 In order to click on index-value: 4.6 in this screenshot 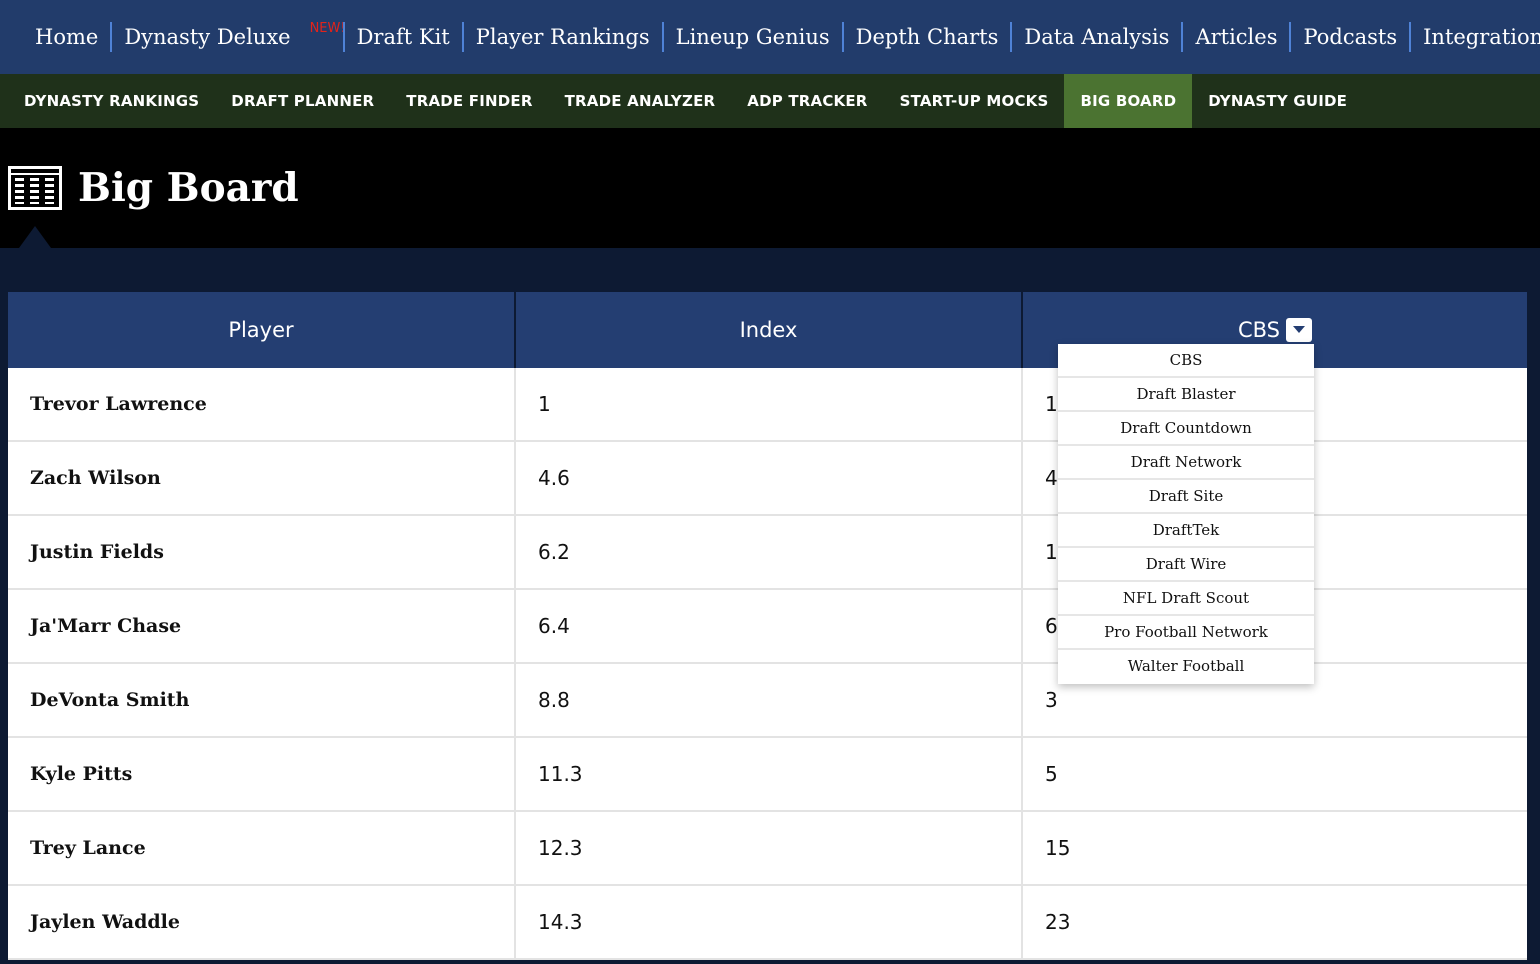, I will do `click(767, 478)`.